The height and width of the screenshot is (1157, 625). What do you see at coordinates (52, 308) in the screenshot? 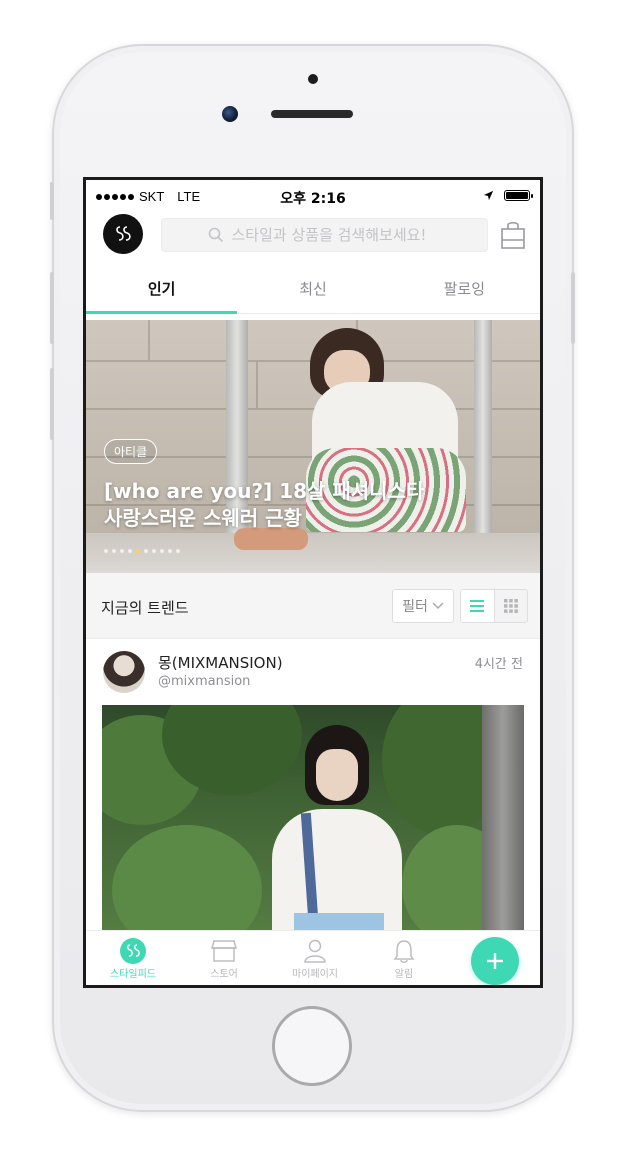
I see `volume-up-button` at bounding box center [52, 308].